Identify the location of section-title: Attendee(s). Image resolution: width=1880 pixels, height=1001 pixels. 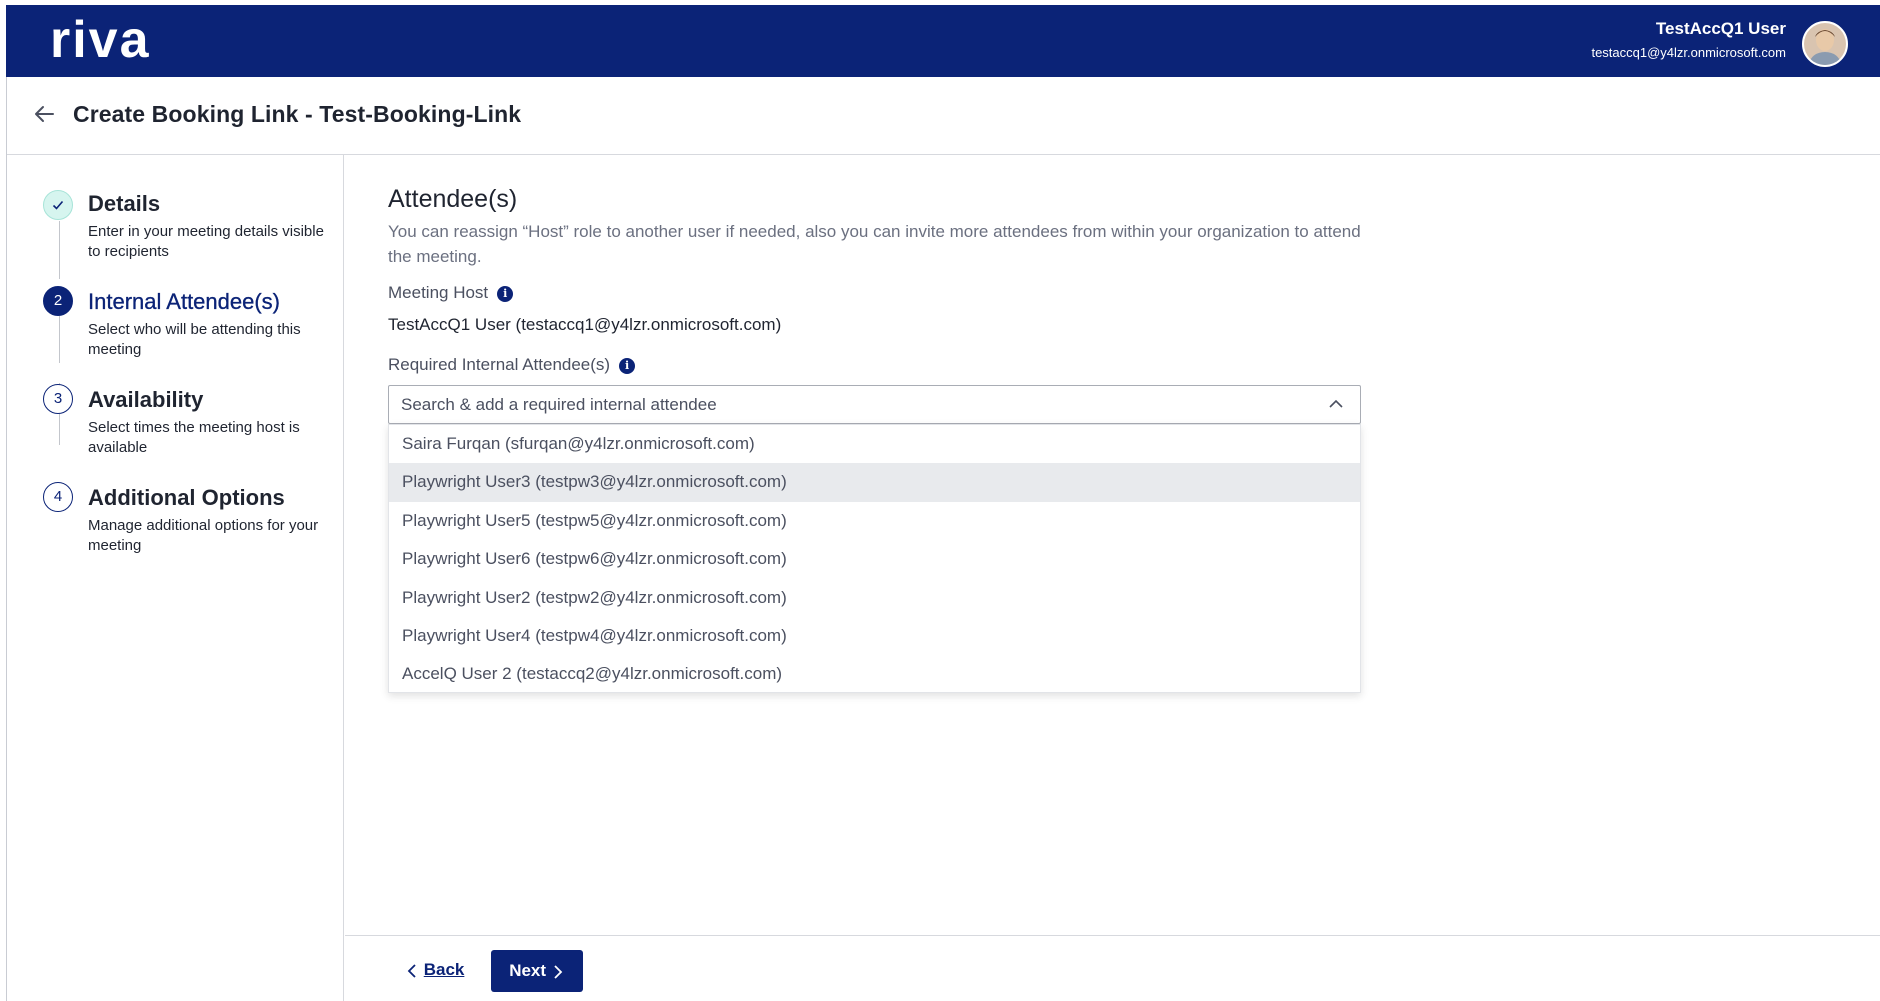
(453, 199).